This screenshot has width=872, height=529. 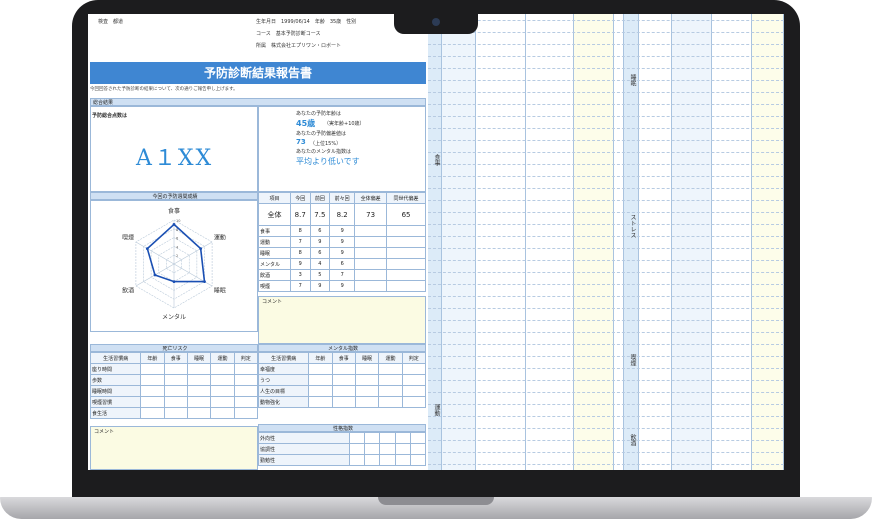 What do you see at coordinates (301, 142) in the screenshot?
I see `dev-value: 73` at bounding box center [301, 142].